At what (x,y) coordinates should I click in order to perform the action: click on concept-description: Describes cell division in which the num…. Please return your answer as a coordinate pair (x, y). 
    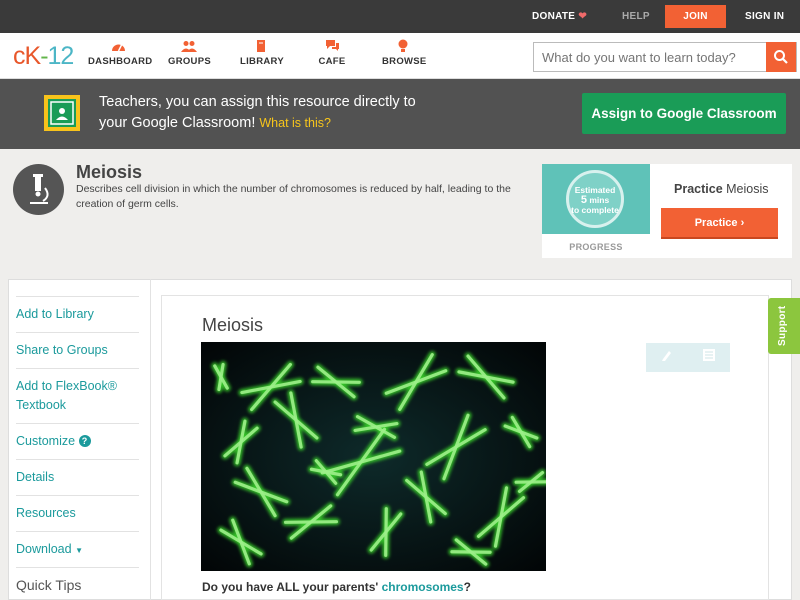
    Looking at the image, I should click on (293, 196).